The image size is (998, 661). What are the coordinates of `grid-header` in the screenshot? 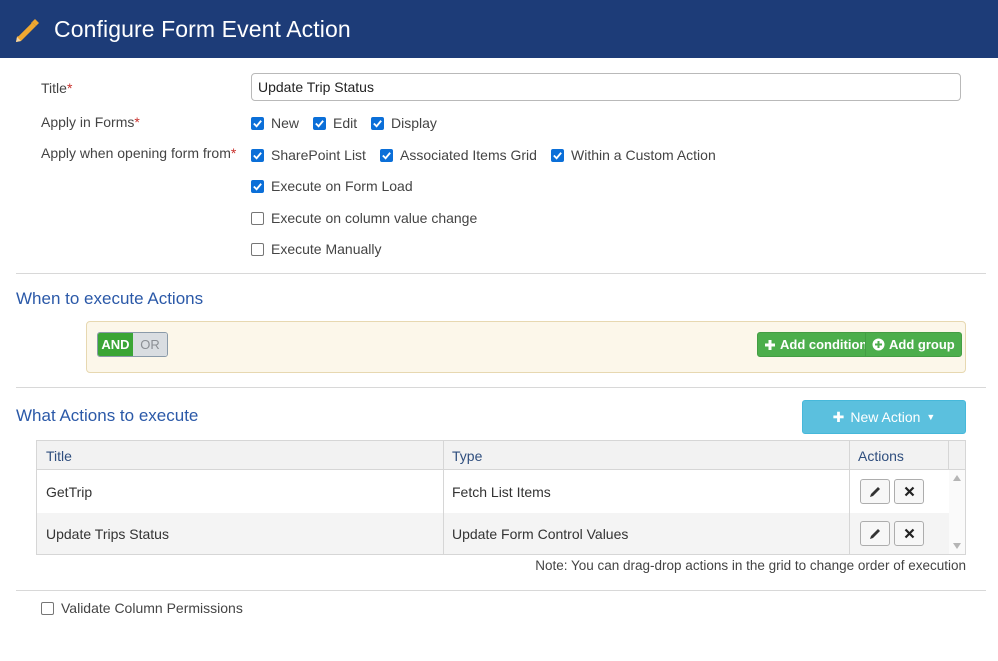 It's located at (501, 455).